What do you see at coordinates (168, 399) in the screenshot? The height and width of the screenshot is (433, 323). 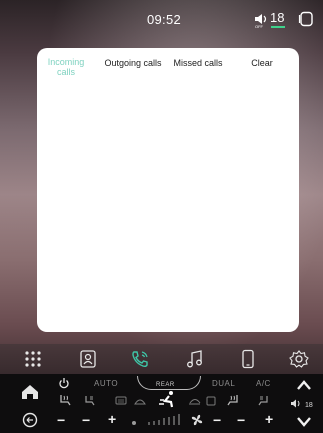 I see `airflow-mode-icon` at bounding box center [168, 399].